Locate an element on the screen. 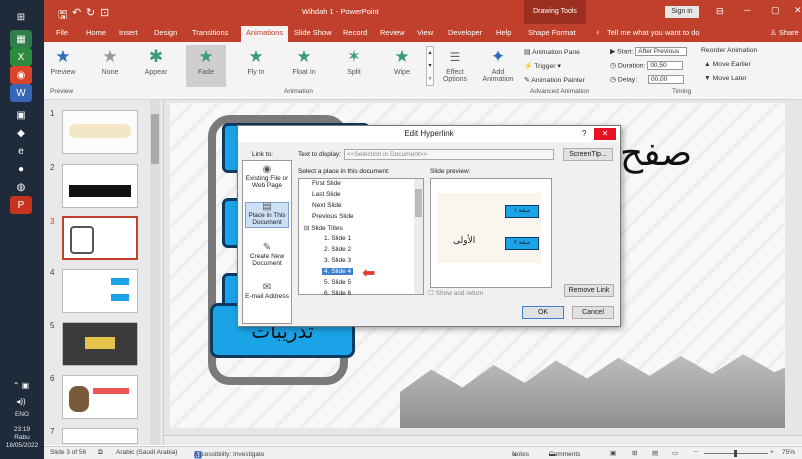  text-to-display-input: <<Selection in Document>> is located at coordinates (449, 154).